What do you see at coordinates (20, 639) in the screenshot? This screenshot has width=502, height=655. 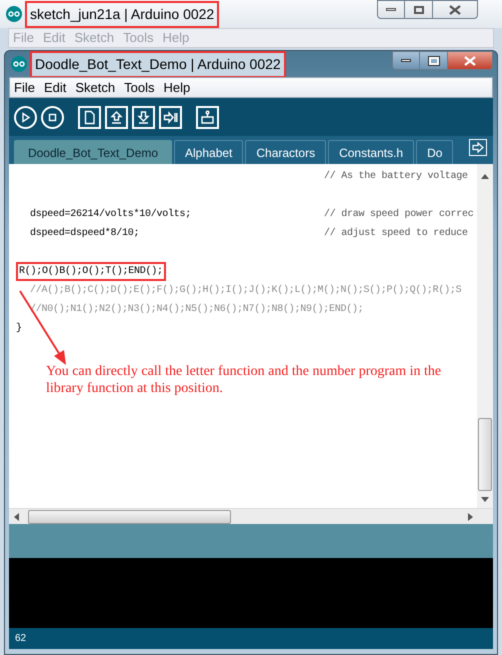 I see `line-number: 62` at bounding box center [20, 639].